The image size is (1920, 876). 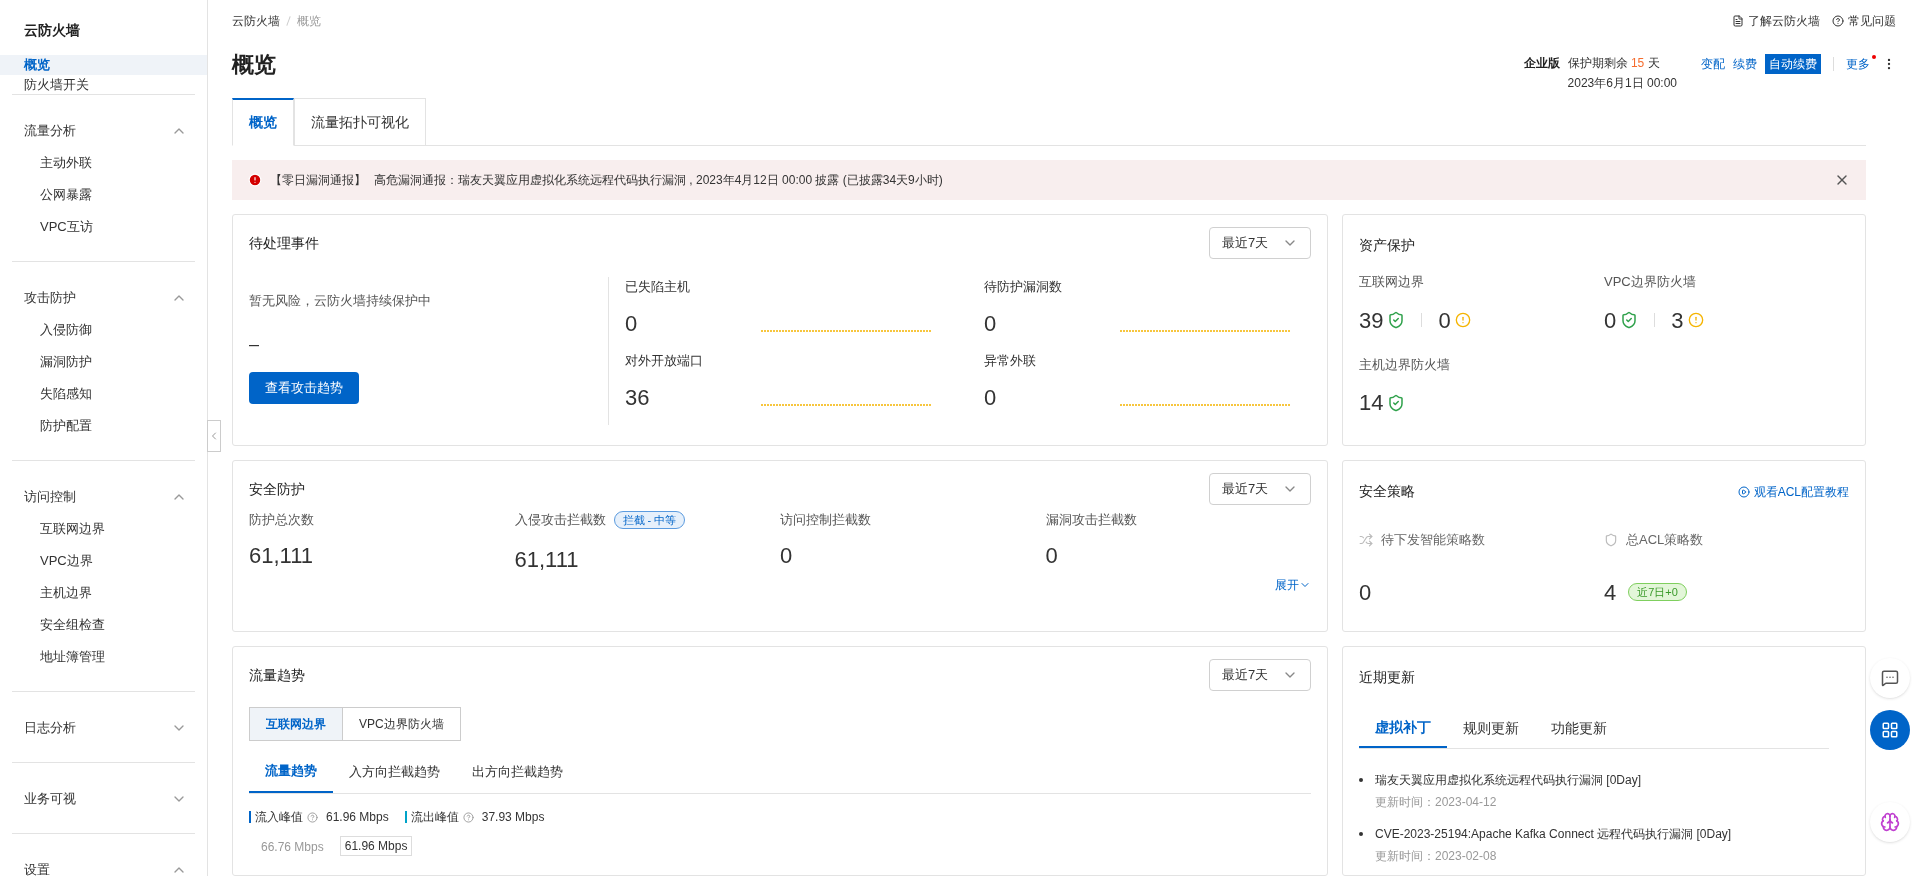 What do you see at coordinates (52, 30) in the screenshot?
I see `sidebar-title: 云防火墙` at bounding box center [52, 30].